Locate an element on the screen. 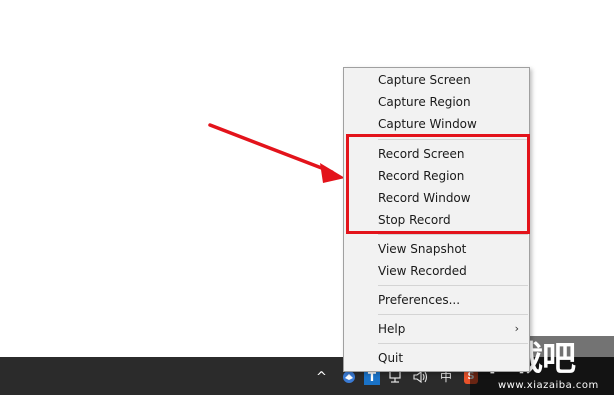 The height and width of the screenshot is (395, 614). annotation-highlight-box is located at coordinates (438, 184).